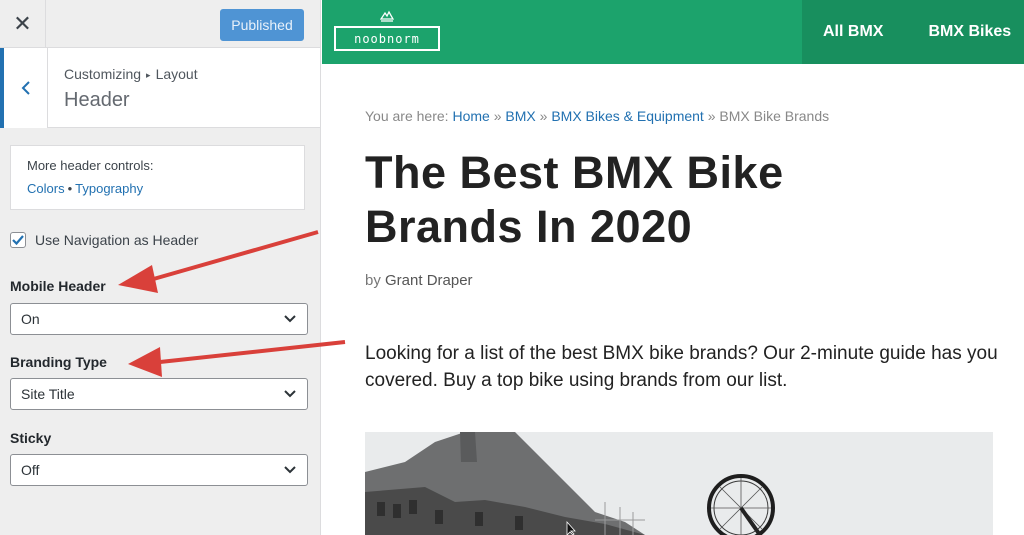 Image resolution: width=1024 pixels, height=535 pixels. What do you see at coordinates (109, 188) in the screenshot?
I see `typography-link: Typography` at bounding box center [109, 188].